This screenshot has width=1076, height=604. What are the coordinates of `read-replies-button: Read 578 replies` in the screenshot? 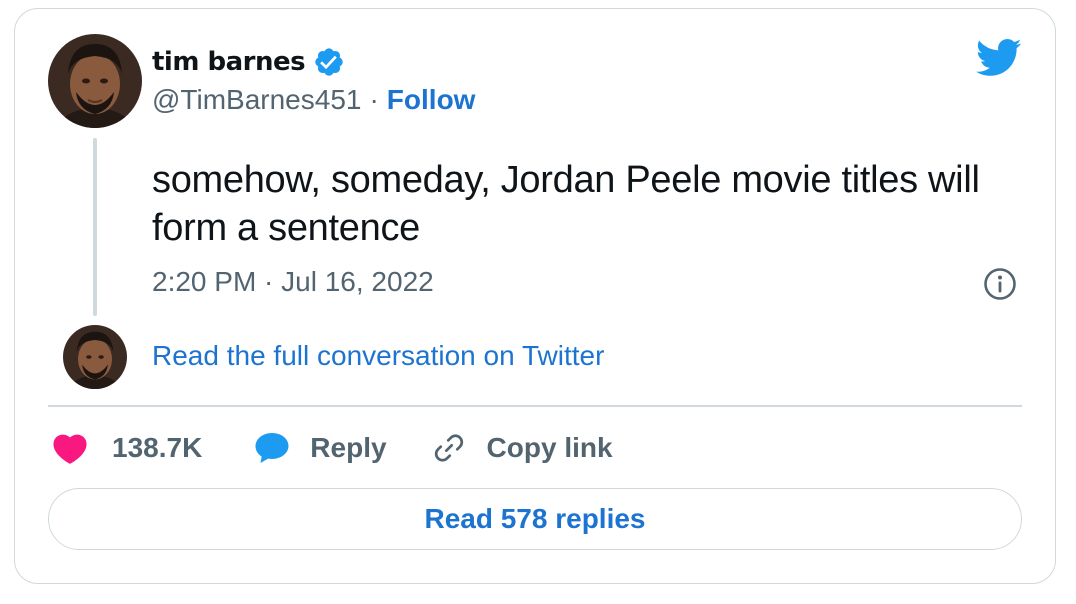 It's located at (535, 519).